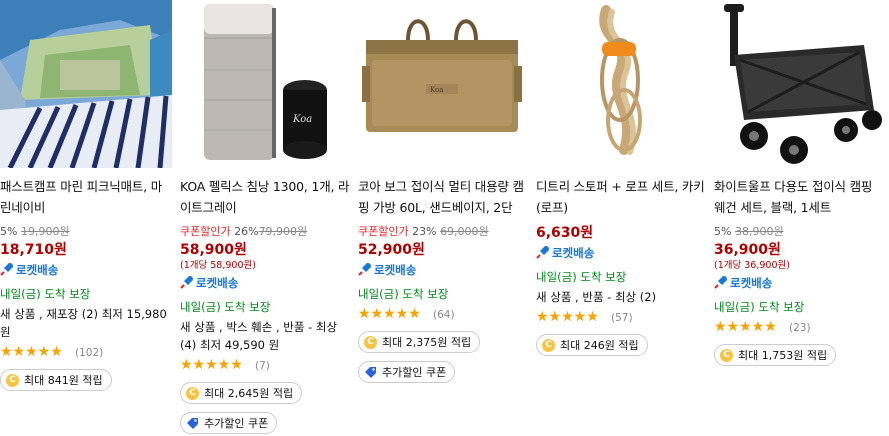  What do you see at coordinates (747, 250) in the screenshot?
I see `sale-price: 36,900원` at bounding box center [747, 250].